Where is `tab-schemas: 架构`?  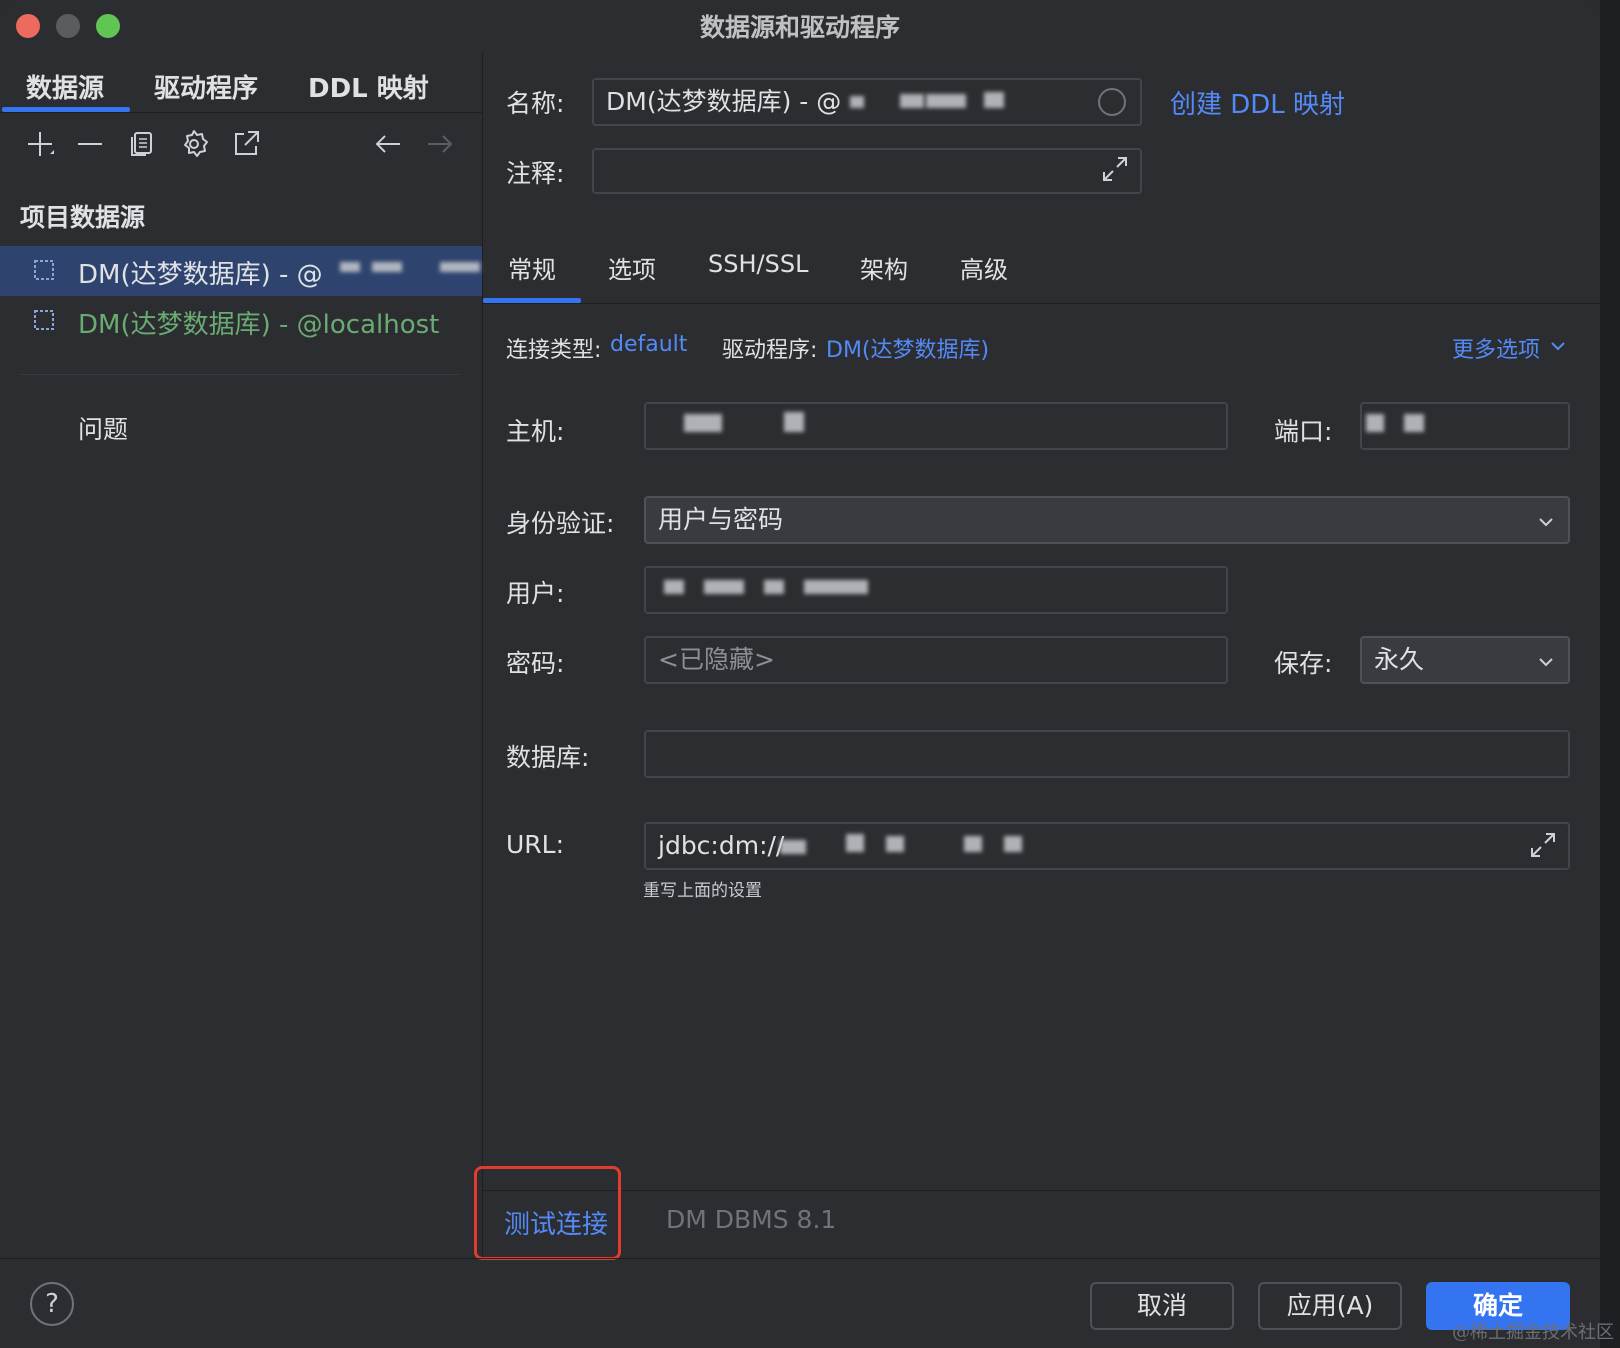 tab-schemas: 架构 is located at coordinates (884, 267).